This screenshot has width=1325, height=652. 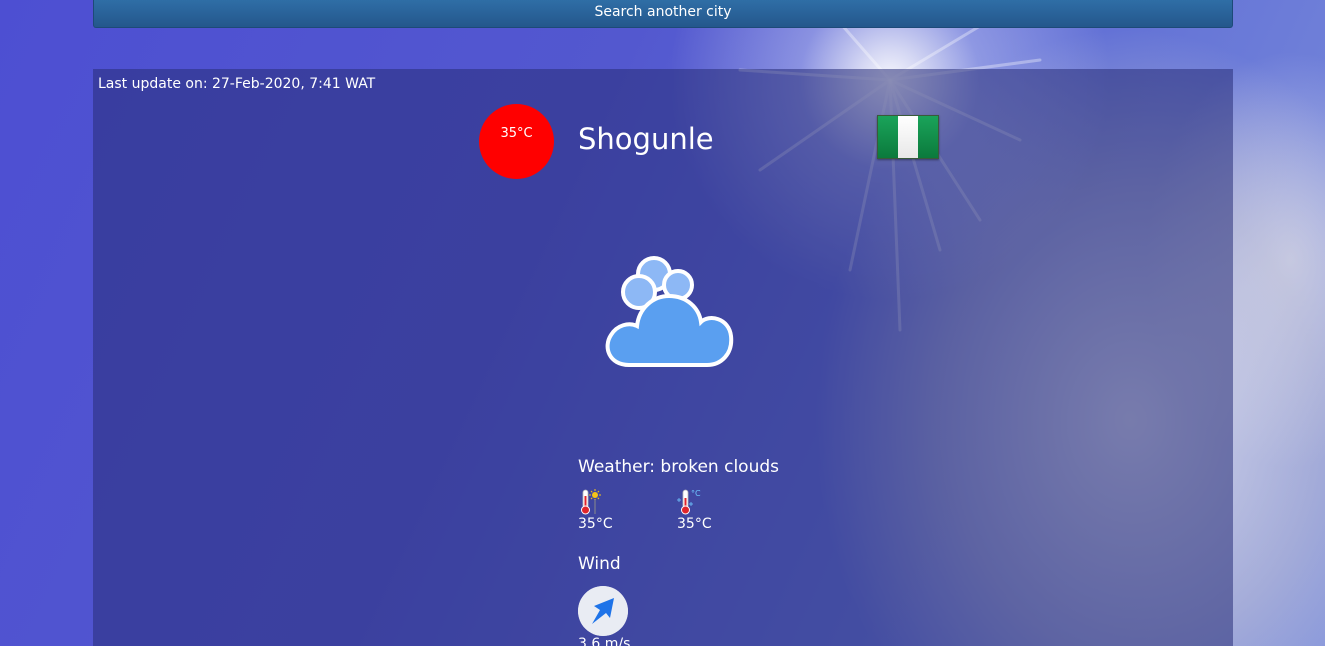 I want to click on thermometer-cold-icon: °C, so click(x=689, y=502).